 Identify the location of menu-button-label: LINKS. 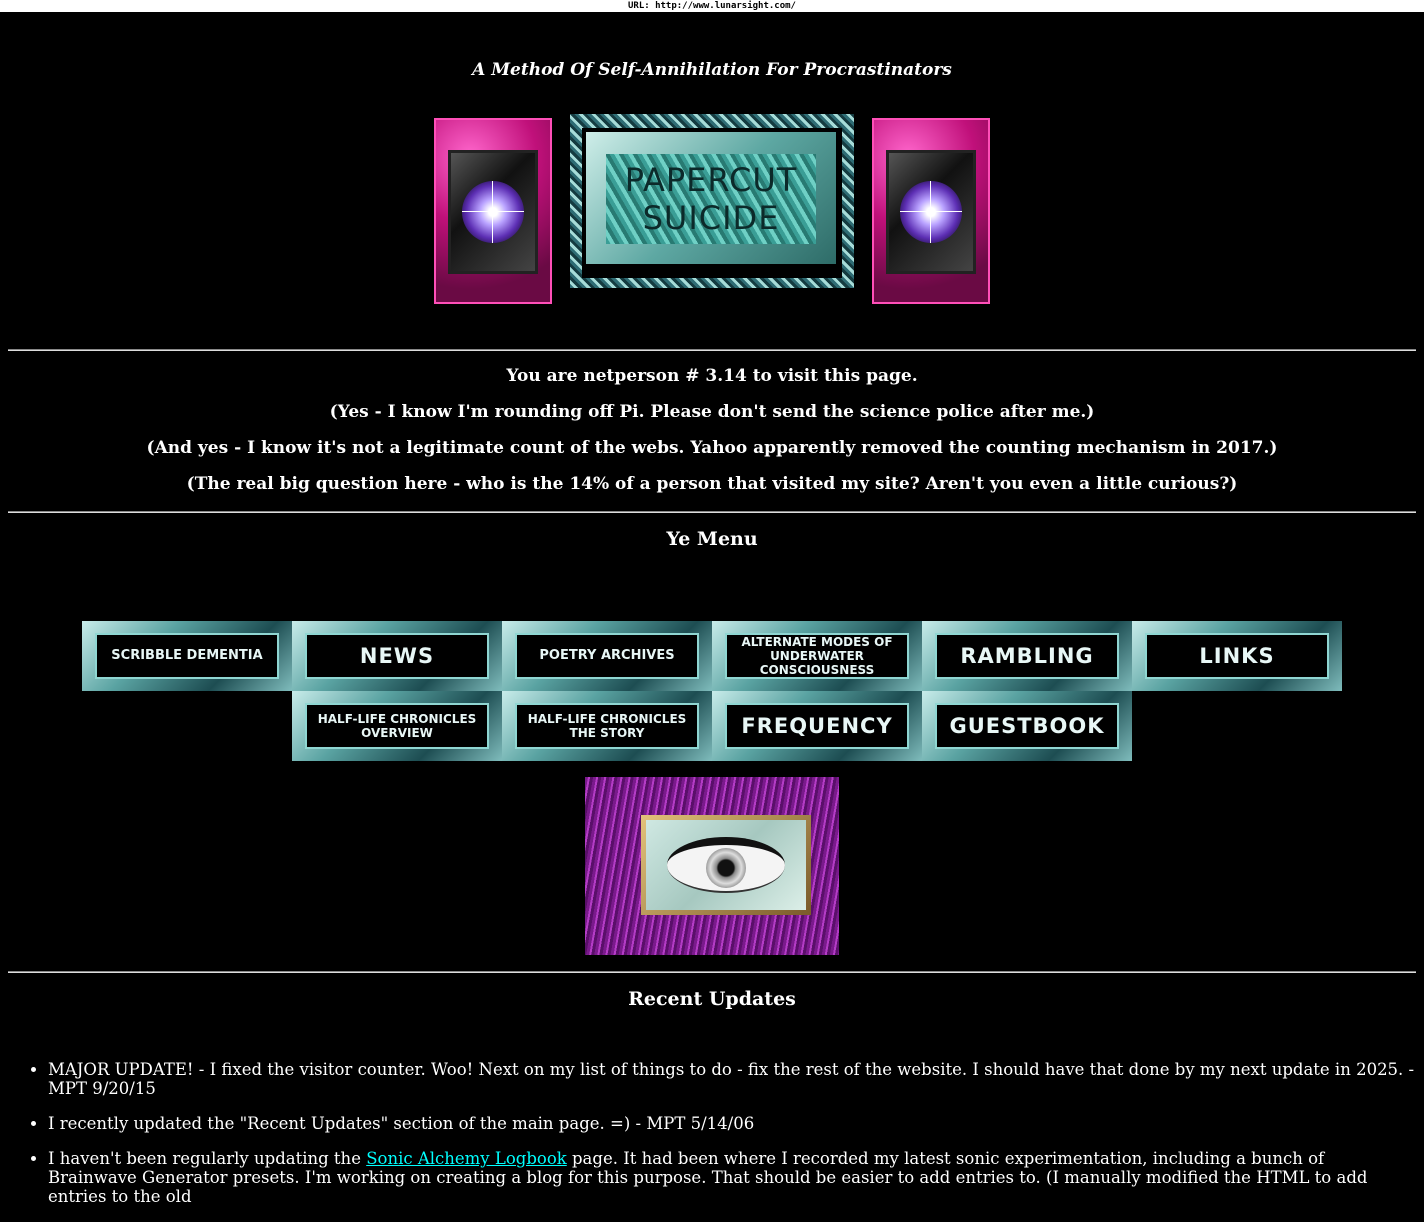
(1237, 656).